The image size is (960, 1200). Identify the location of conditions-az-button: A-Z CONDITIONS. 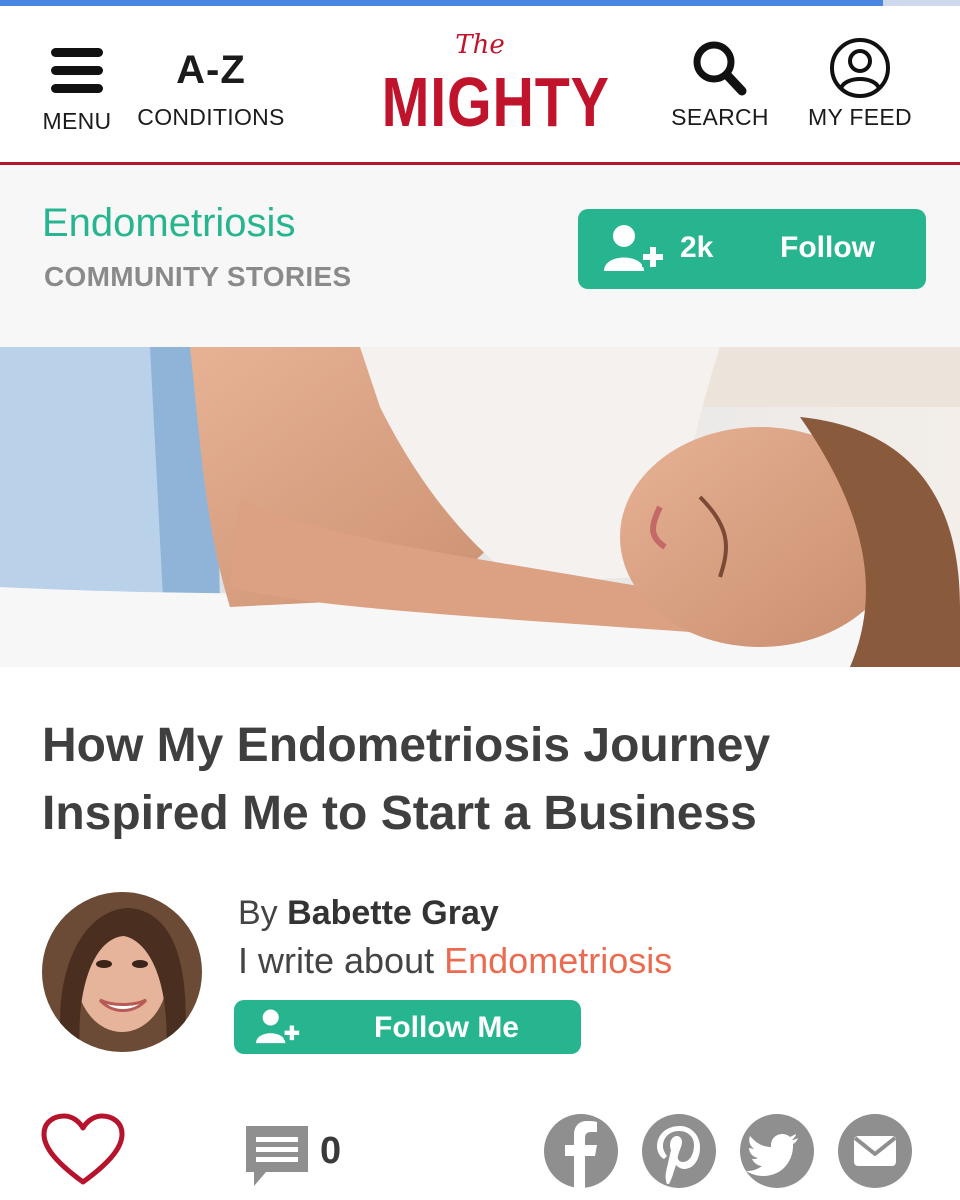
(211, 83).